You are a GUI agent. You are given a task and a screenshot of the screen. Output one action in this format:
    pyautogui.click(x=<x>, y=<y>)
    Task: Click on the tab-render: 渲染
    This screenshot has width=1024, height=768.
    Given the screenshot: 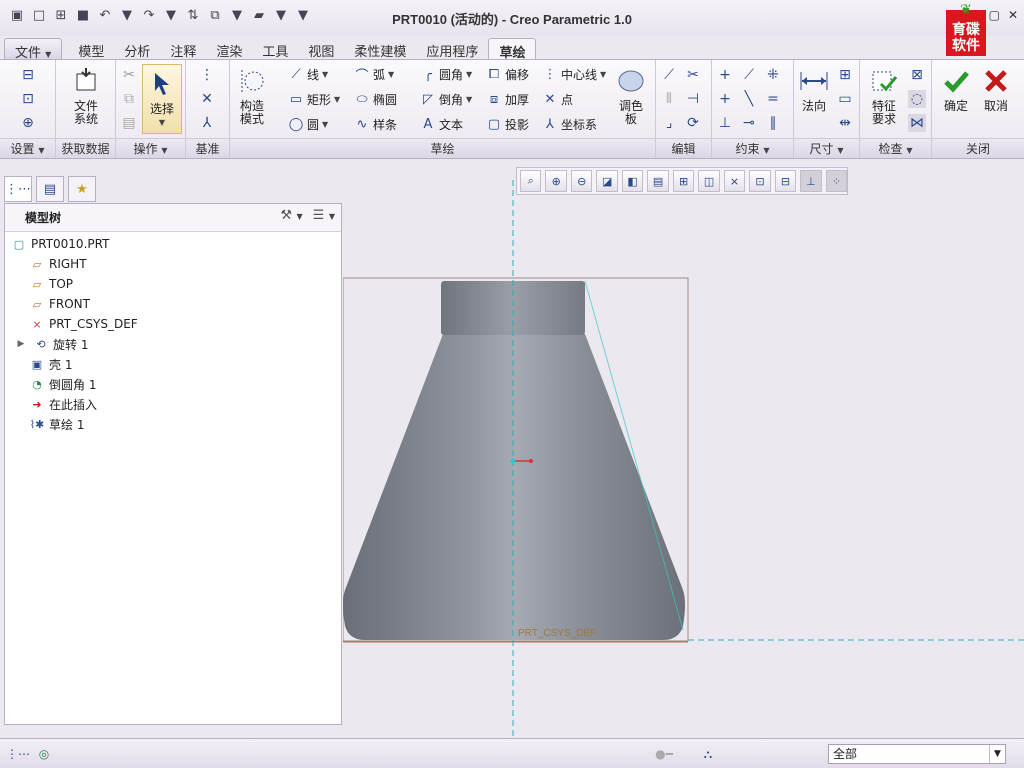 What is the action you would take?
    pyautogui.click(x=229, y=49)
    